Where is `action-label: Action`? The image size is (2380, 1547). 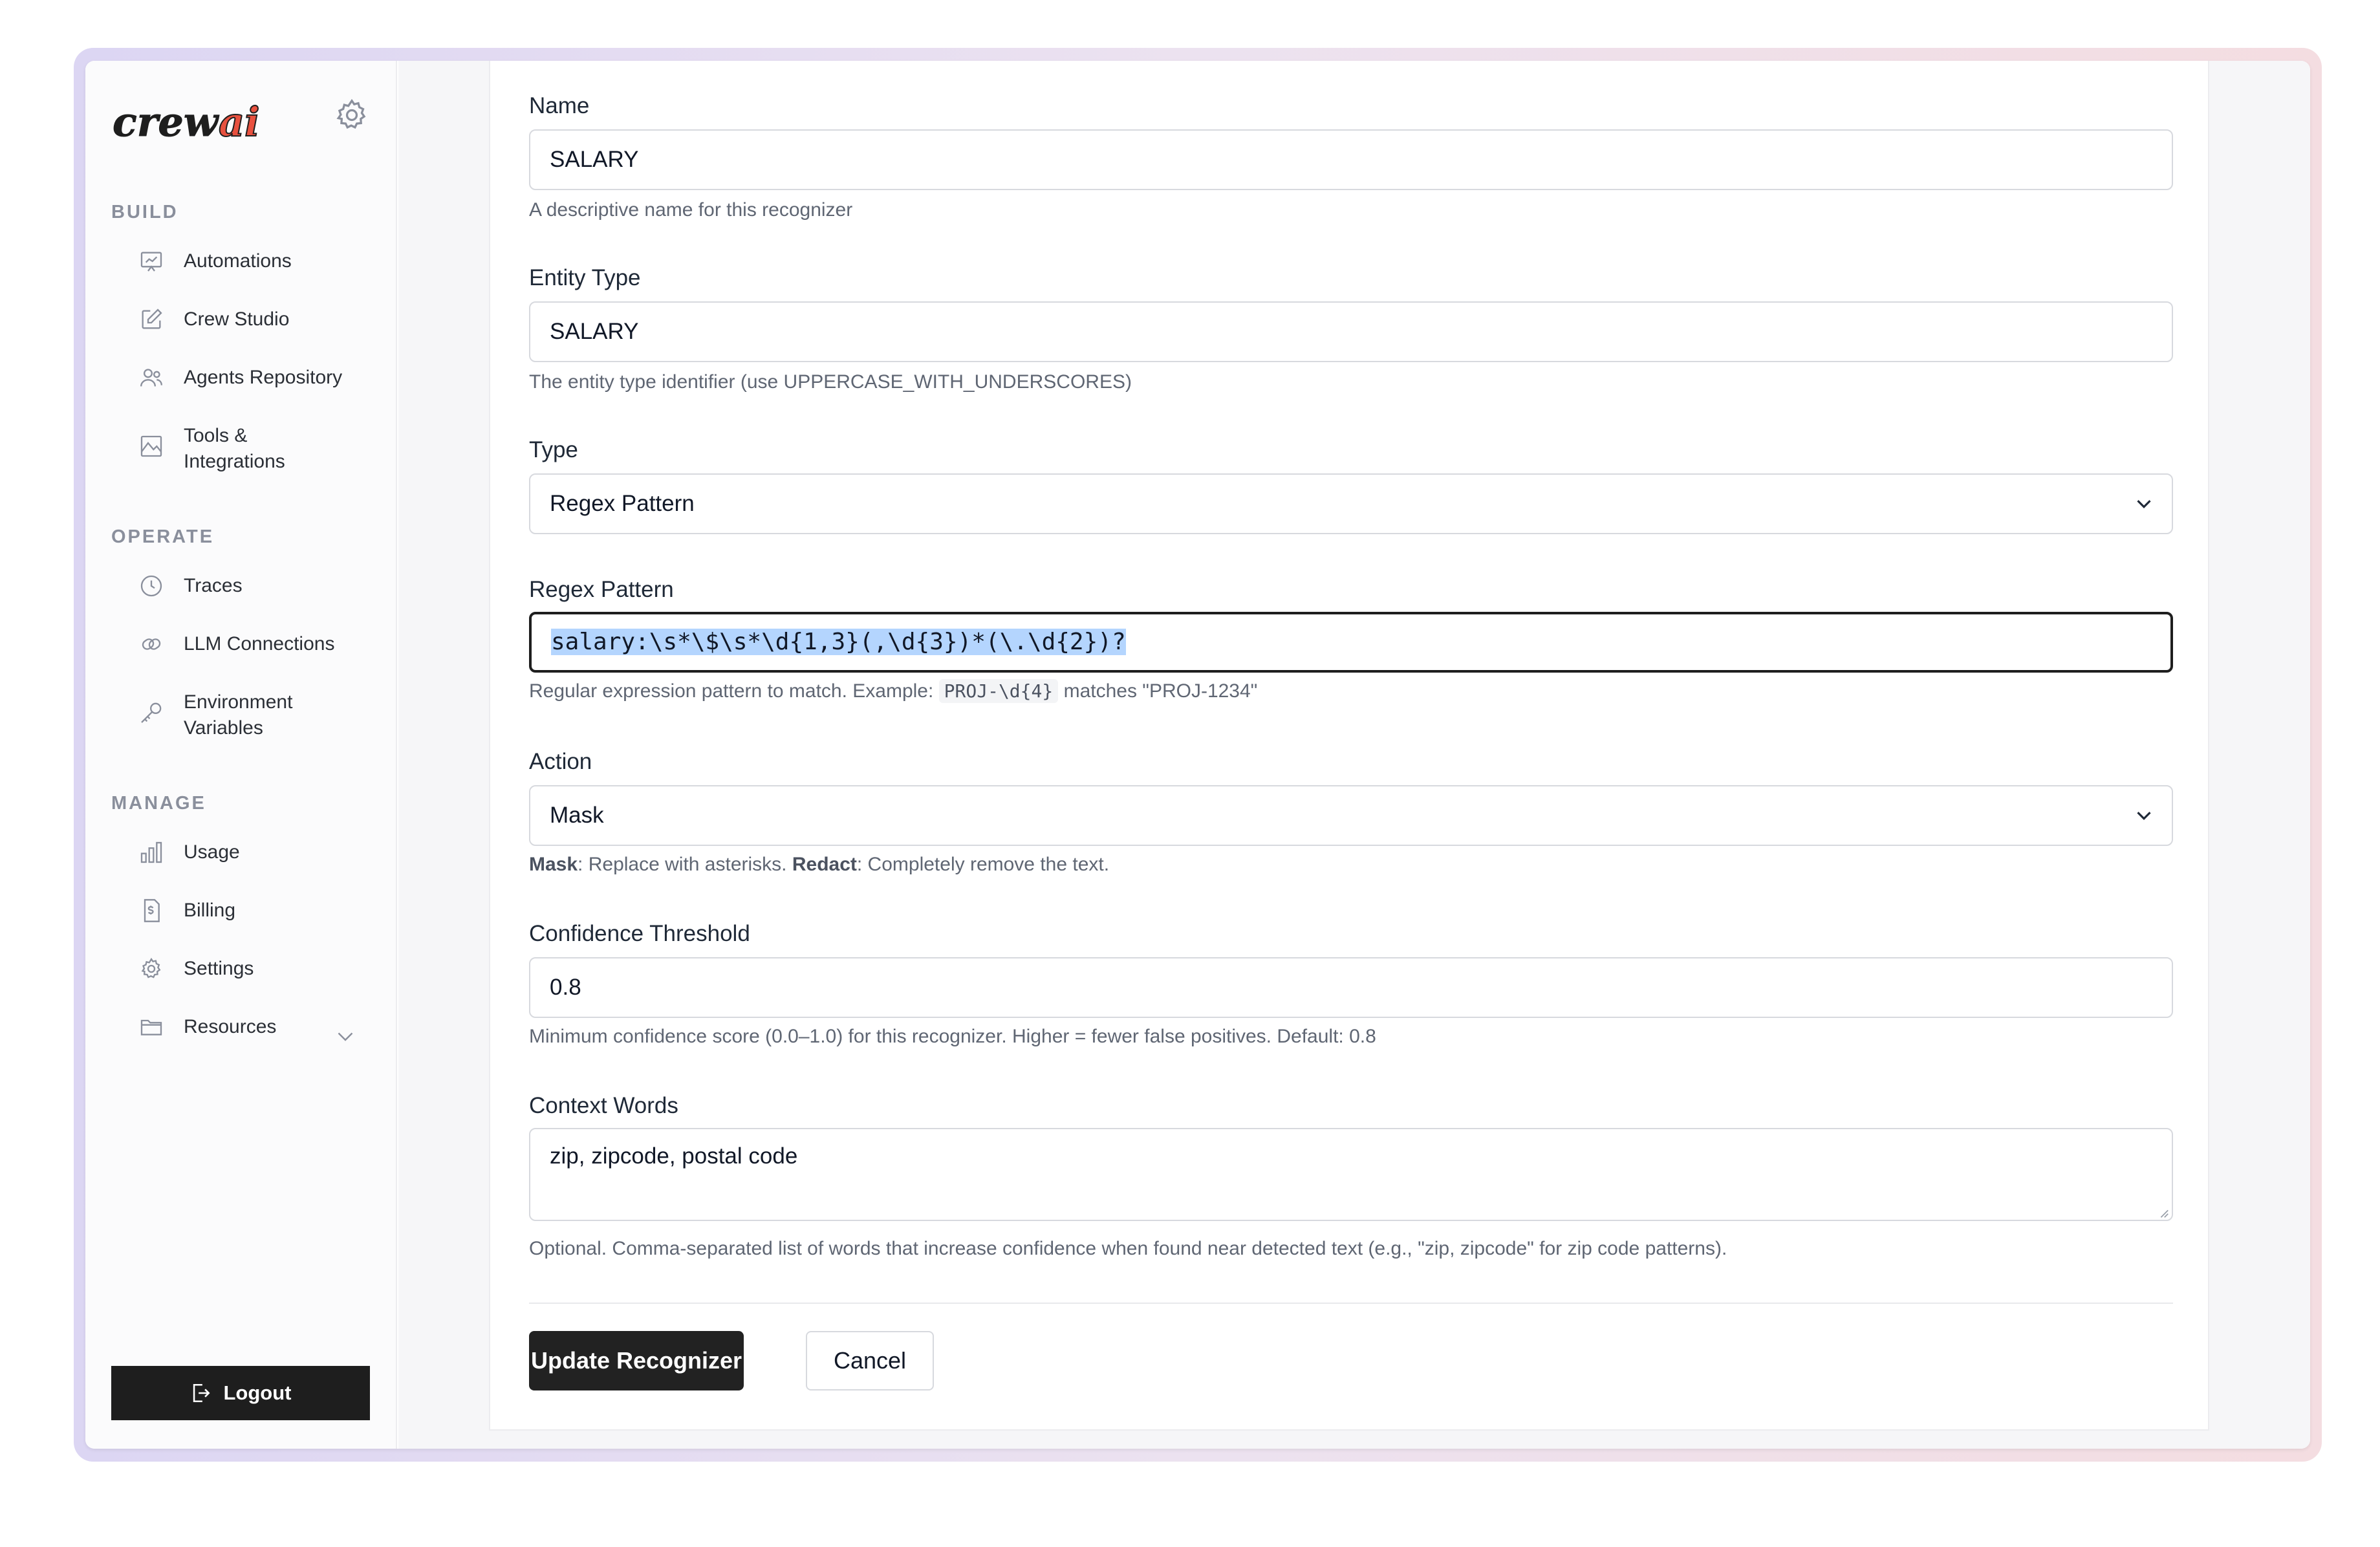
action-label: Action is located at coordinates (560, 761).